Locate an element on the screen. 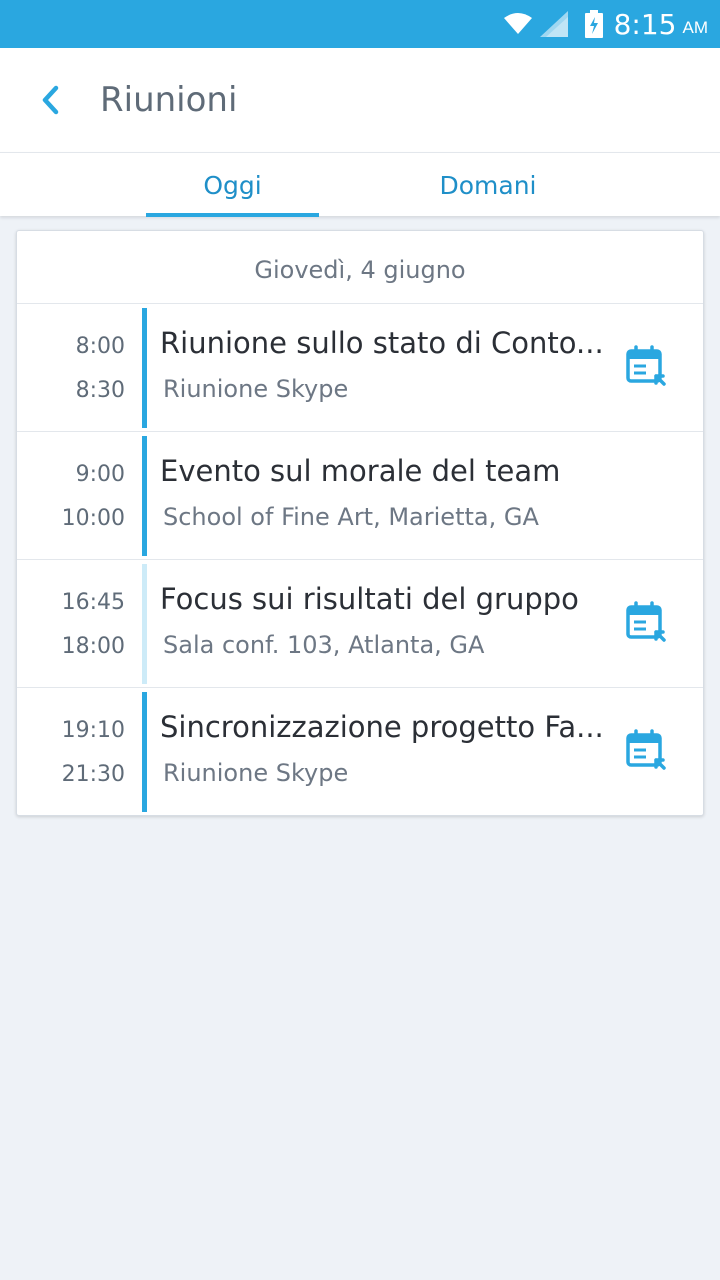  meeting-start-time: 16:45 is located at coordinates (93, 602).